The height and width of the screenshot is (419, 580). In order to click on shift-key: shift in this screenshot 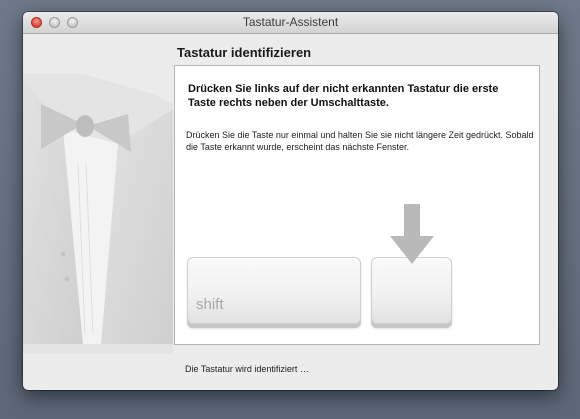, I will do `click(274, 290)`.